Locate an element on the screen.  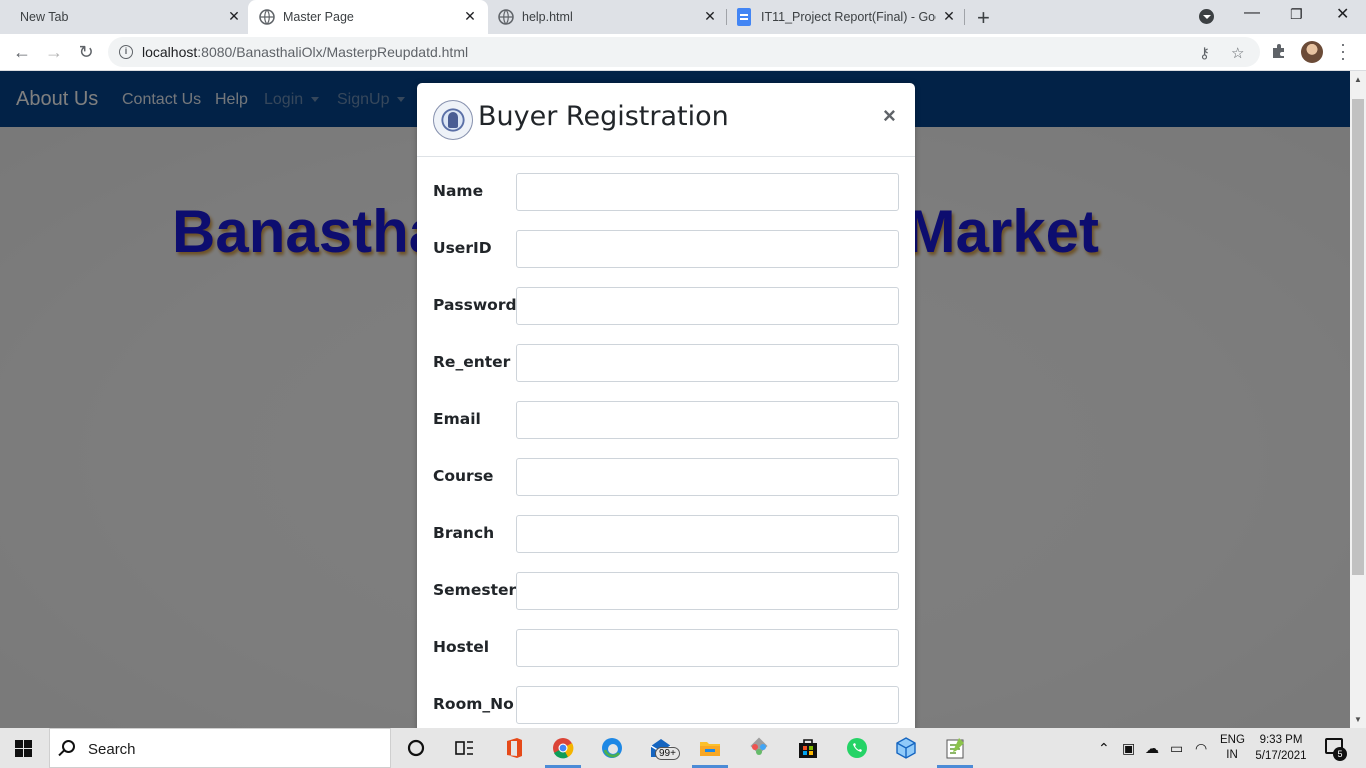
meet-now-icon: ▣ is located at coordinates (1128, 748).